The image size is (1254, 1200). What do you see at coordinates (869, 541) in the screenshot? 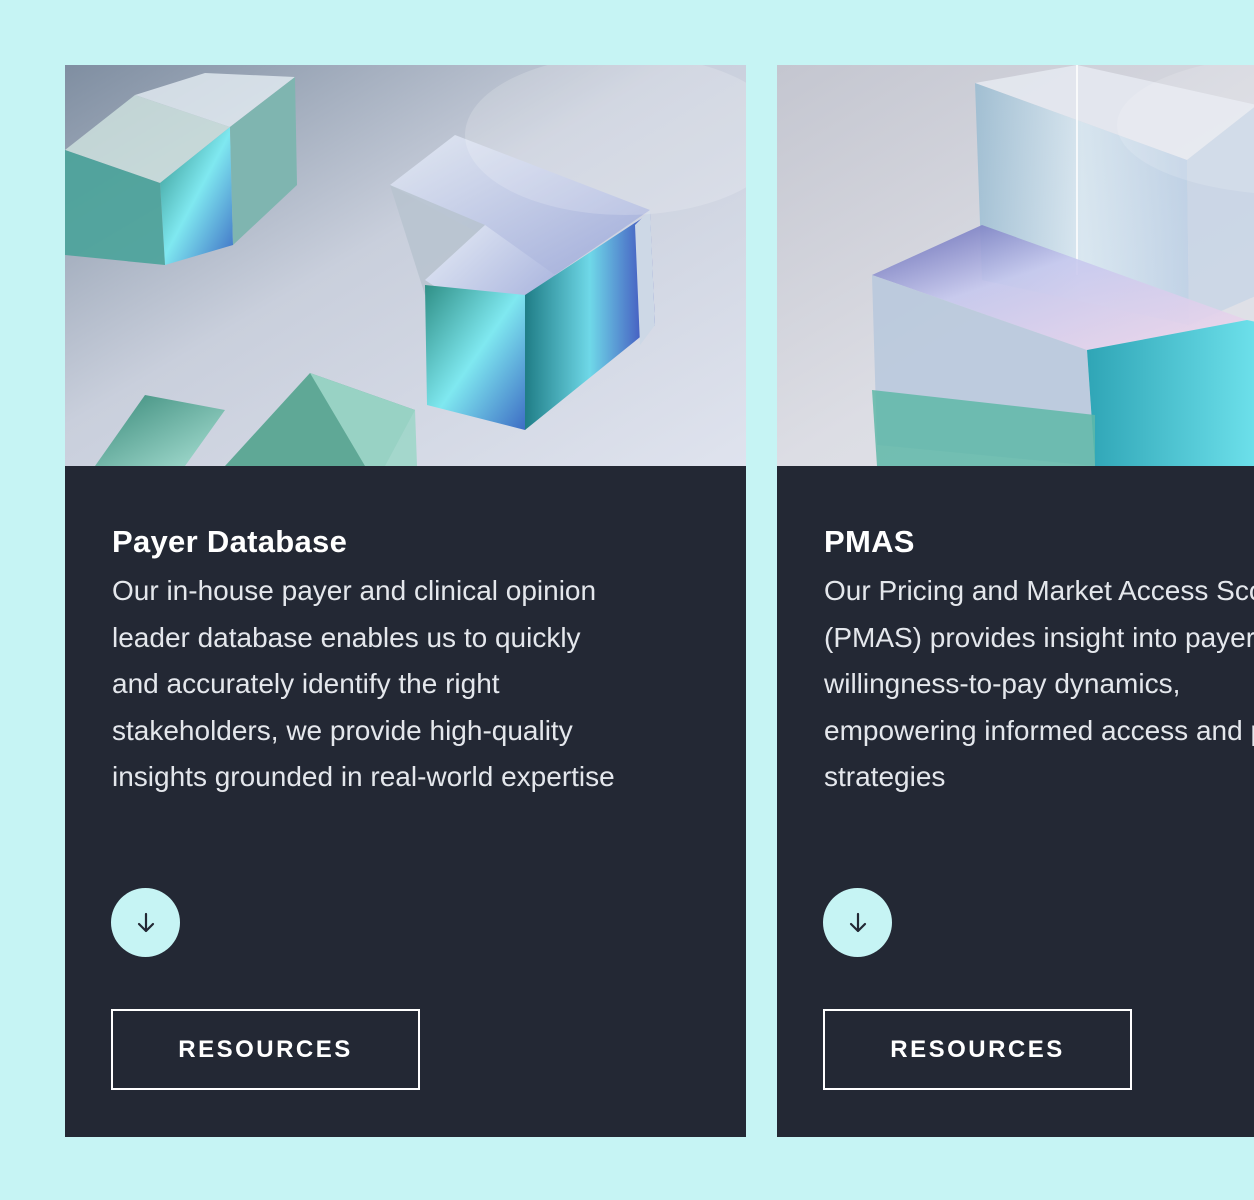
I see `card-title: PMAS` at bounding box center [869, 541].